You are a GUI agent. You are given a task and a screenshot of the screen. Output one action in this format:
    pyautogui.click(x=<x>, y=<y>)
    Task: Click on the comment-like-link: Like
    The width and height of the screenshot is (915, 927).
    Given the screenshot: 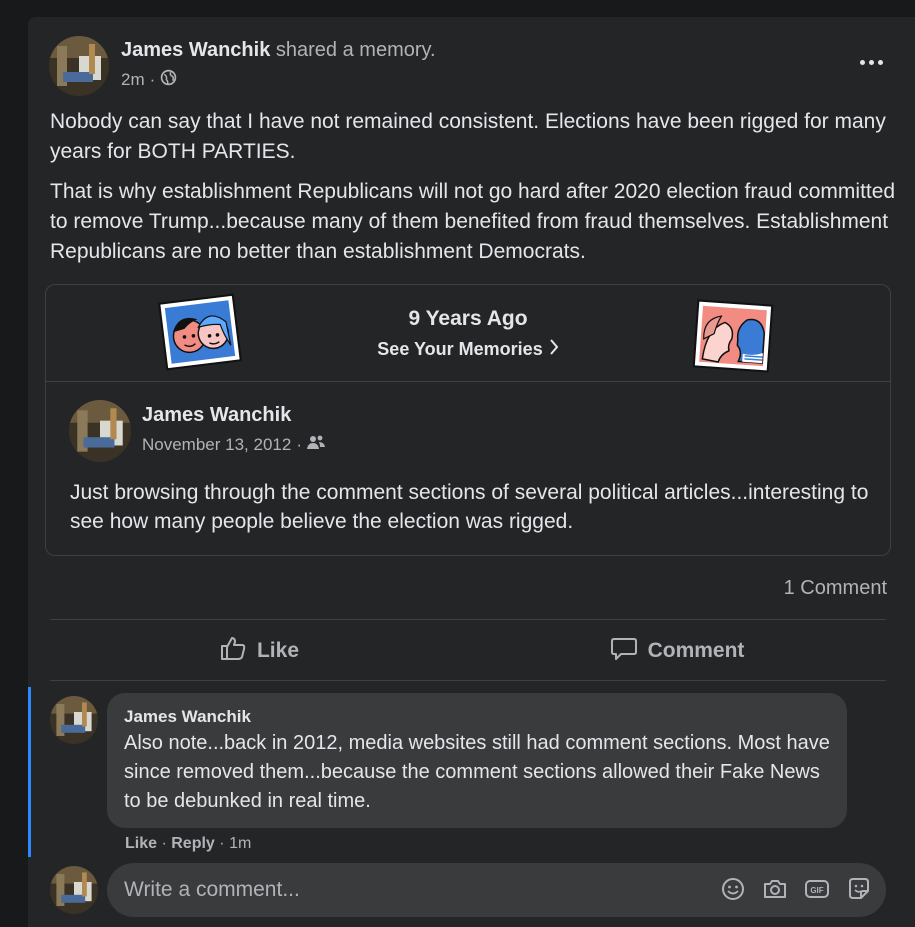 What is the action you would take?
    pyautogui.click(x=141, y=843)
    